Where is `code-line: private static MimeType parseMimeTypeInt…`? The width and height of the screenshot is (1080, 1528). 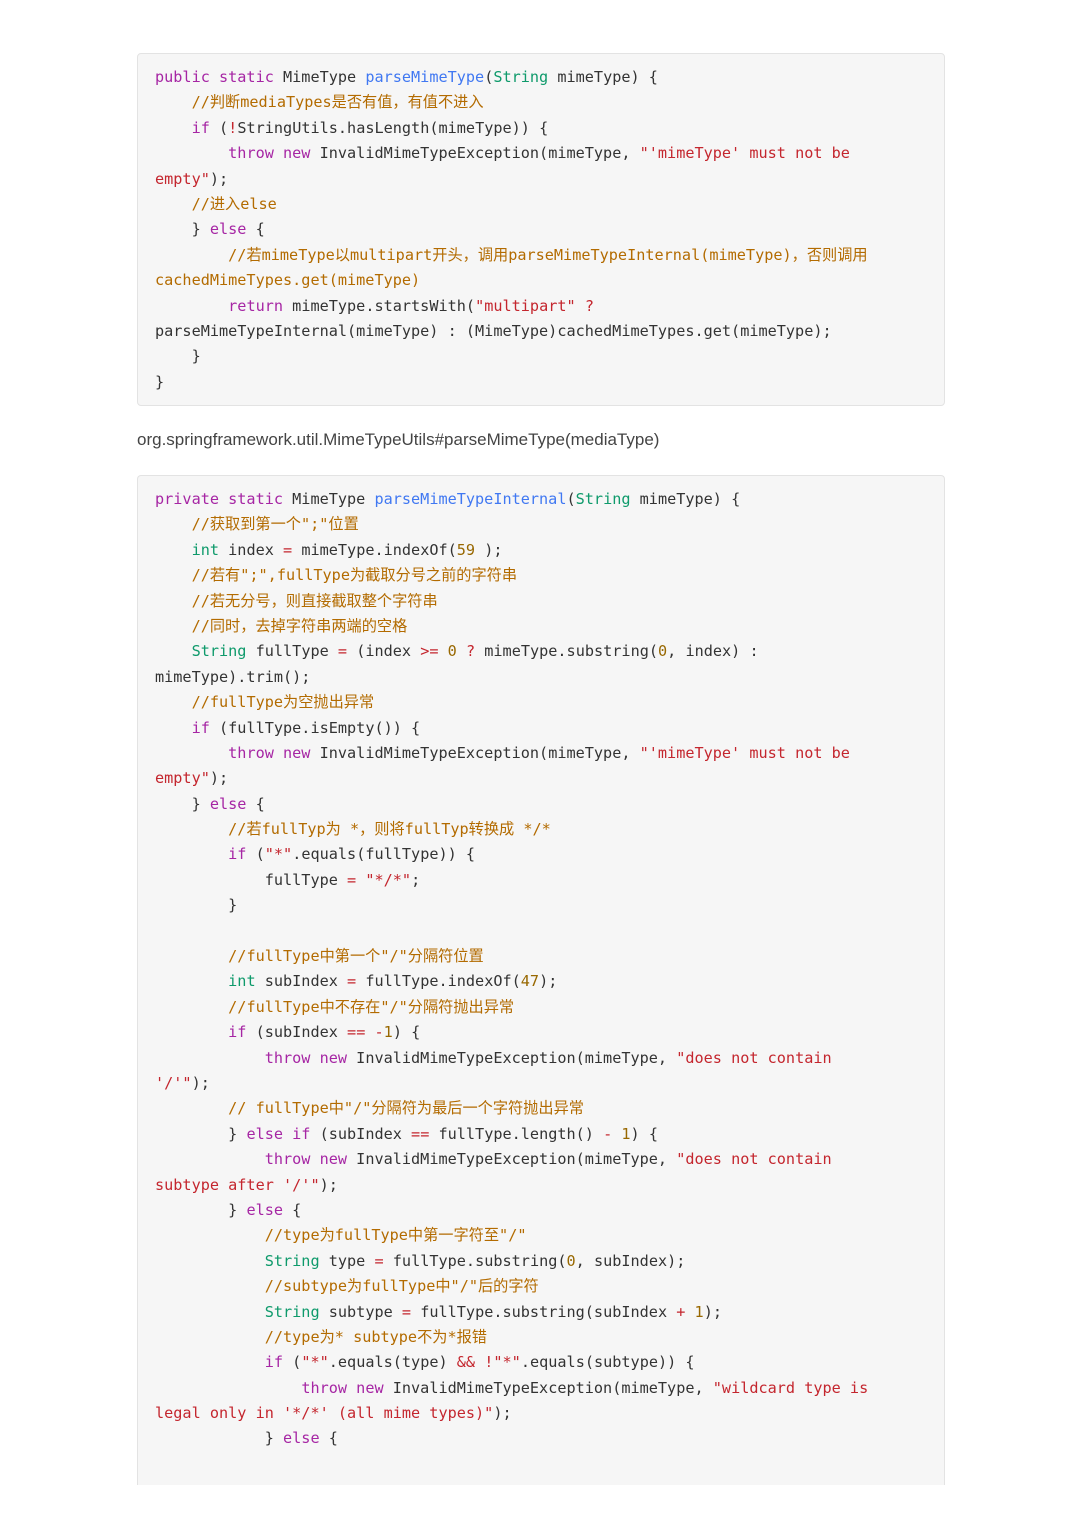
code-line: private static MimeType parseMimeTypeInt… is located at coordinates (541, 499).